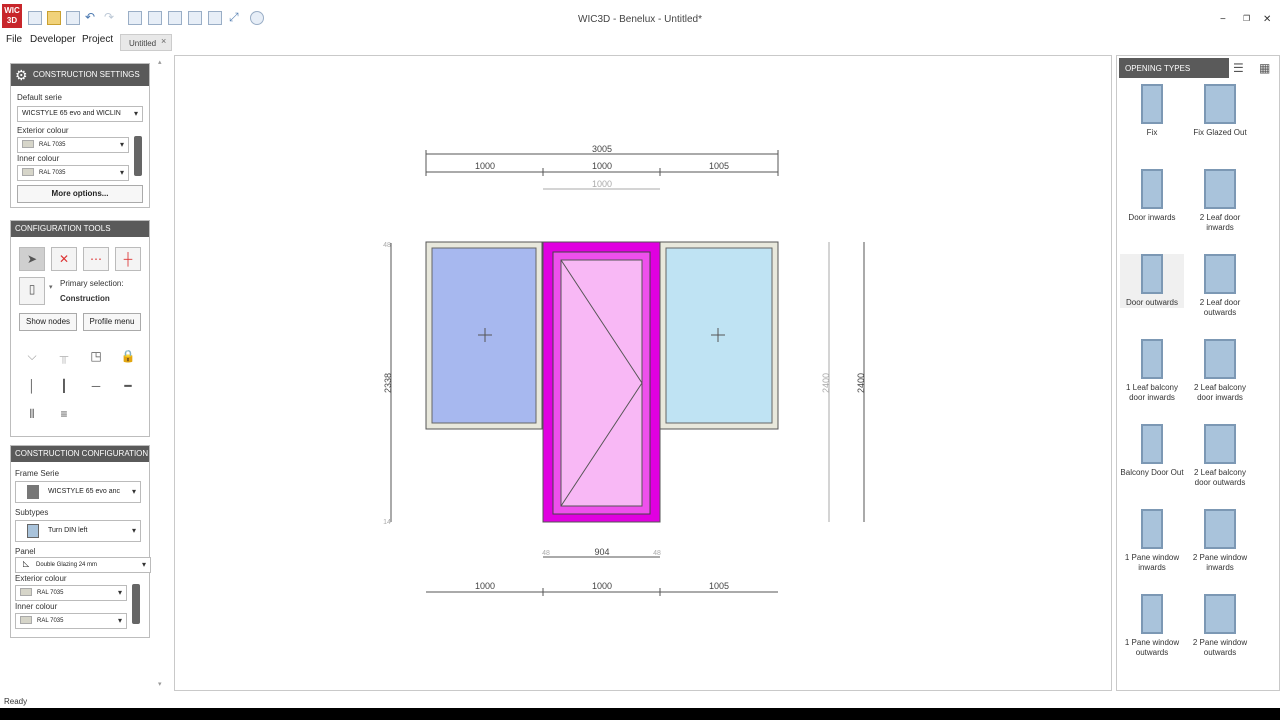 The image size is (1280, 720). Describe the element at coordinates (1152, 451) in the screenshot. I see `opening-type-item: Balcony Door Out` at that location.